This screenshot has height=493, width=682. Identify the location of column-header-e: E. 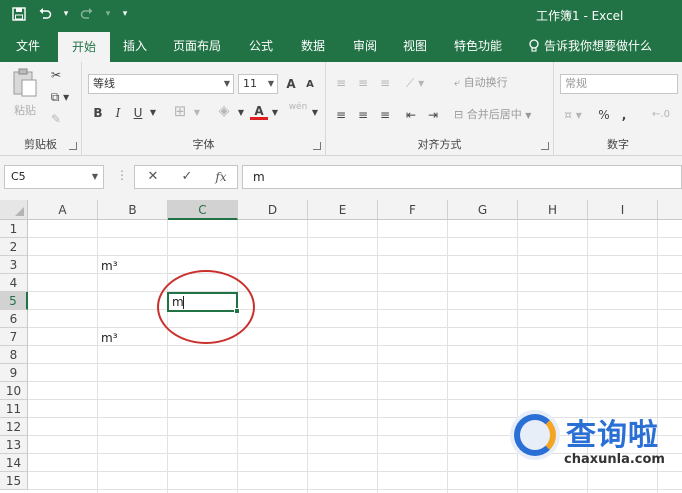
(343, 210).